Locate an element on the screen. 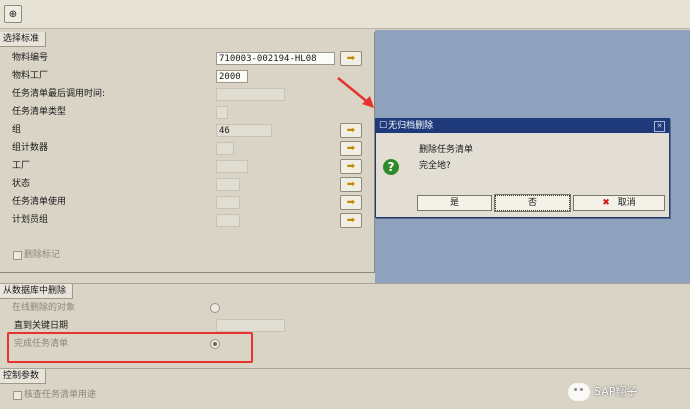 The width and height of the screenshot is (690, 409). label-last-call: 任务清单最后调用时间: is located at coordinates (59, 94).